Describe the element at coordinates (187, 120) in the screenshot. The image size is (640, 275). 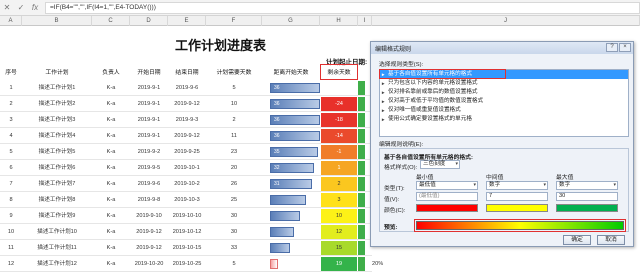
I see `cell-end: 2019-9-3` at that location.